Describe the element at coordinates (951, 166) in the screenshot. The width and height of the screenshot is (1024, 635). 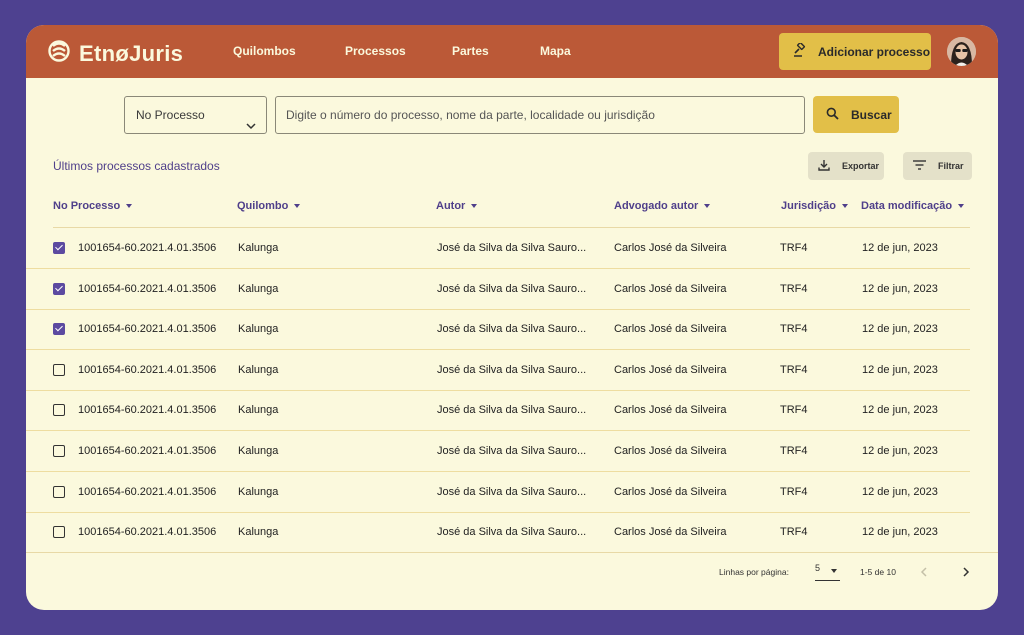
I see `filter-label: Filtrar` at that location.